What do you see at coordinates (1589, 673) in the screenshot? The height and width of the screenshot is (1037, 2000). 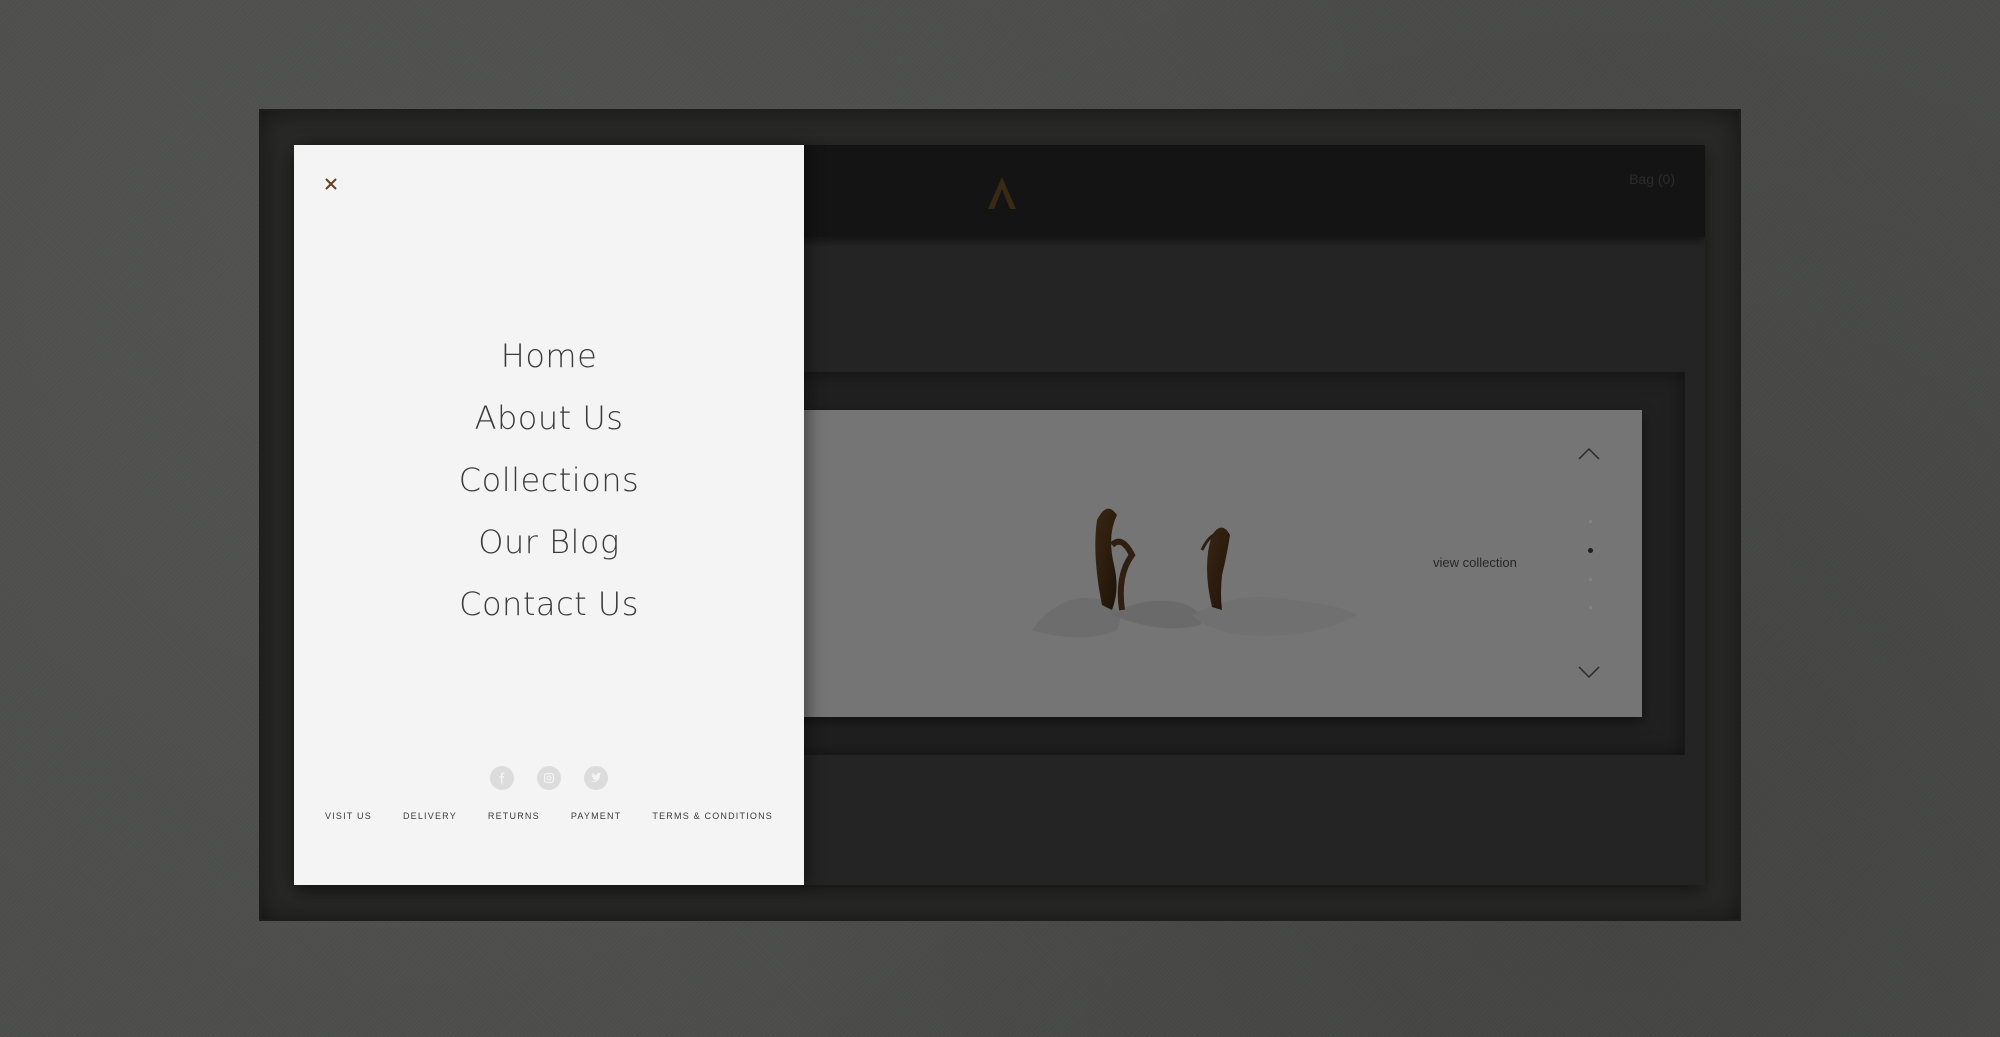 I see `chevron-down-icon` at bounding box center [1589, 673].